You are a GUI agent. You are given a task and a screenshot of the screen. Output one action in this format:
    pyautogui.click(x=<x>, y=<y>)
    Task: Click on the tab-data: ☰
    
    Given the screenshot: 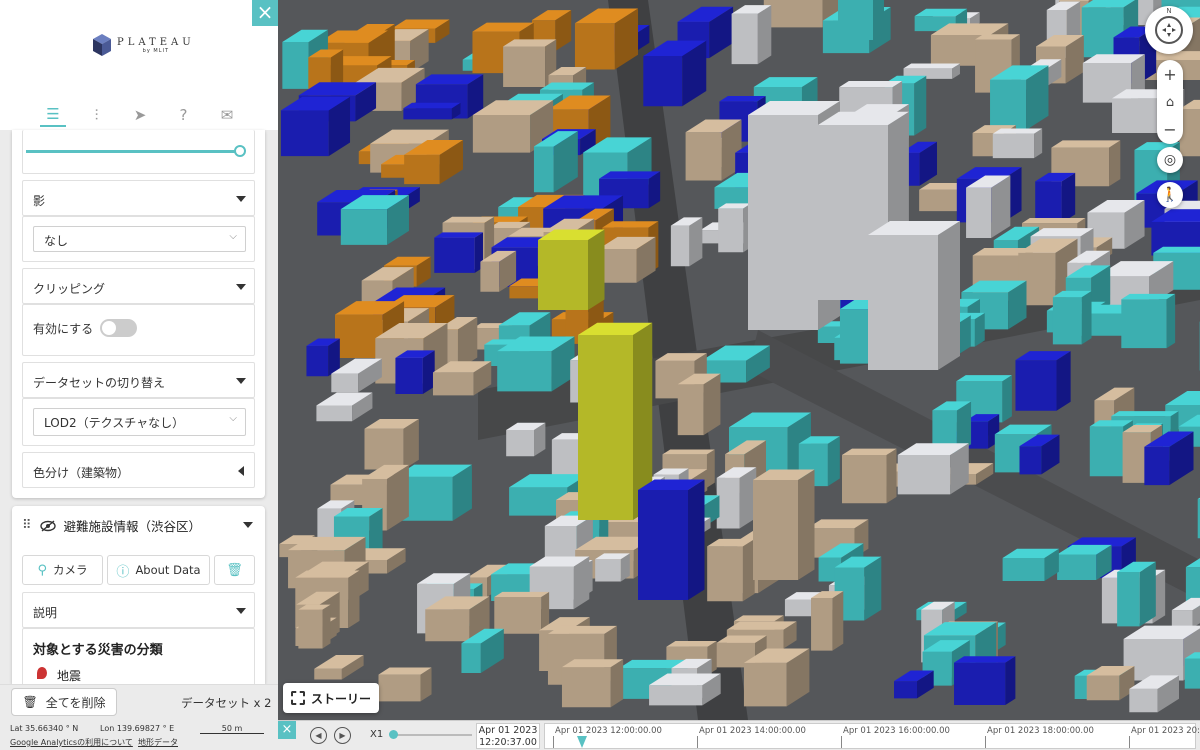 What is the action you would take?
    pyautogui.click(x=53, y=115)
    